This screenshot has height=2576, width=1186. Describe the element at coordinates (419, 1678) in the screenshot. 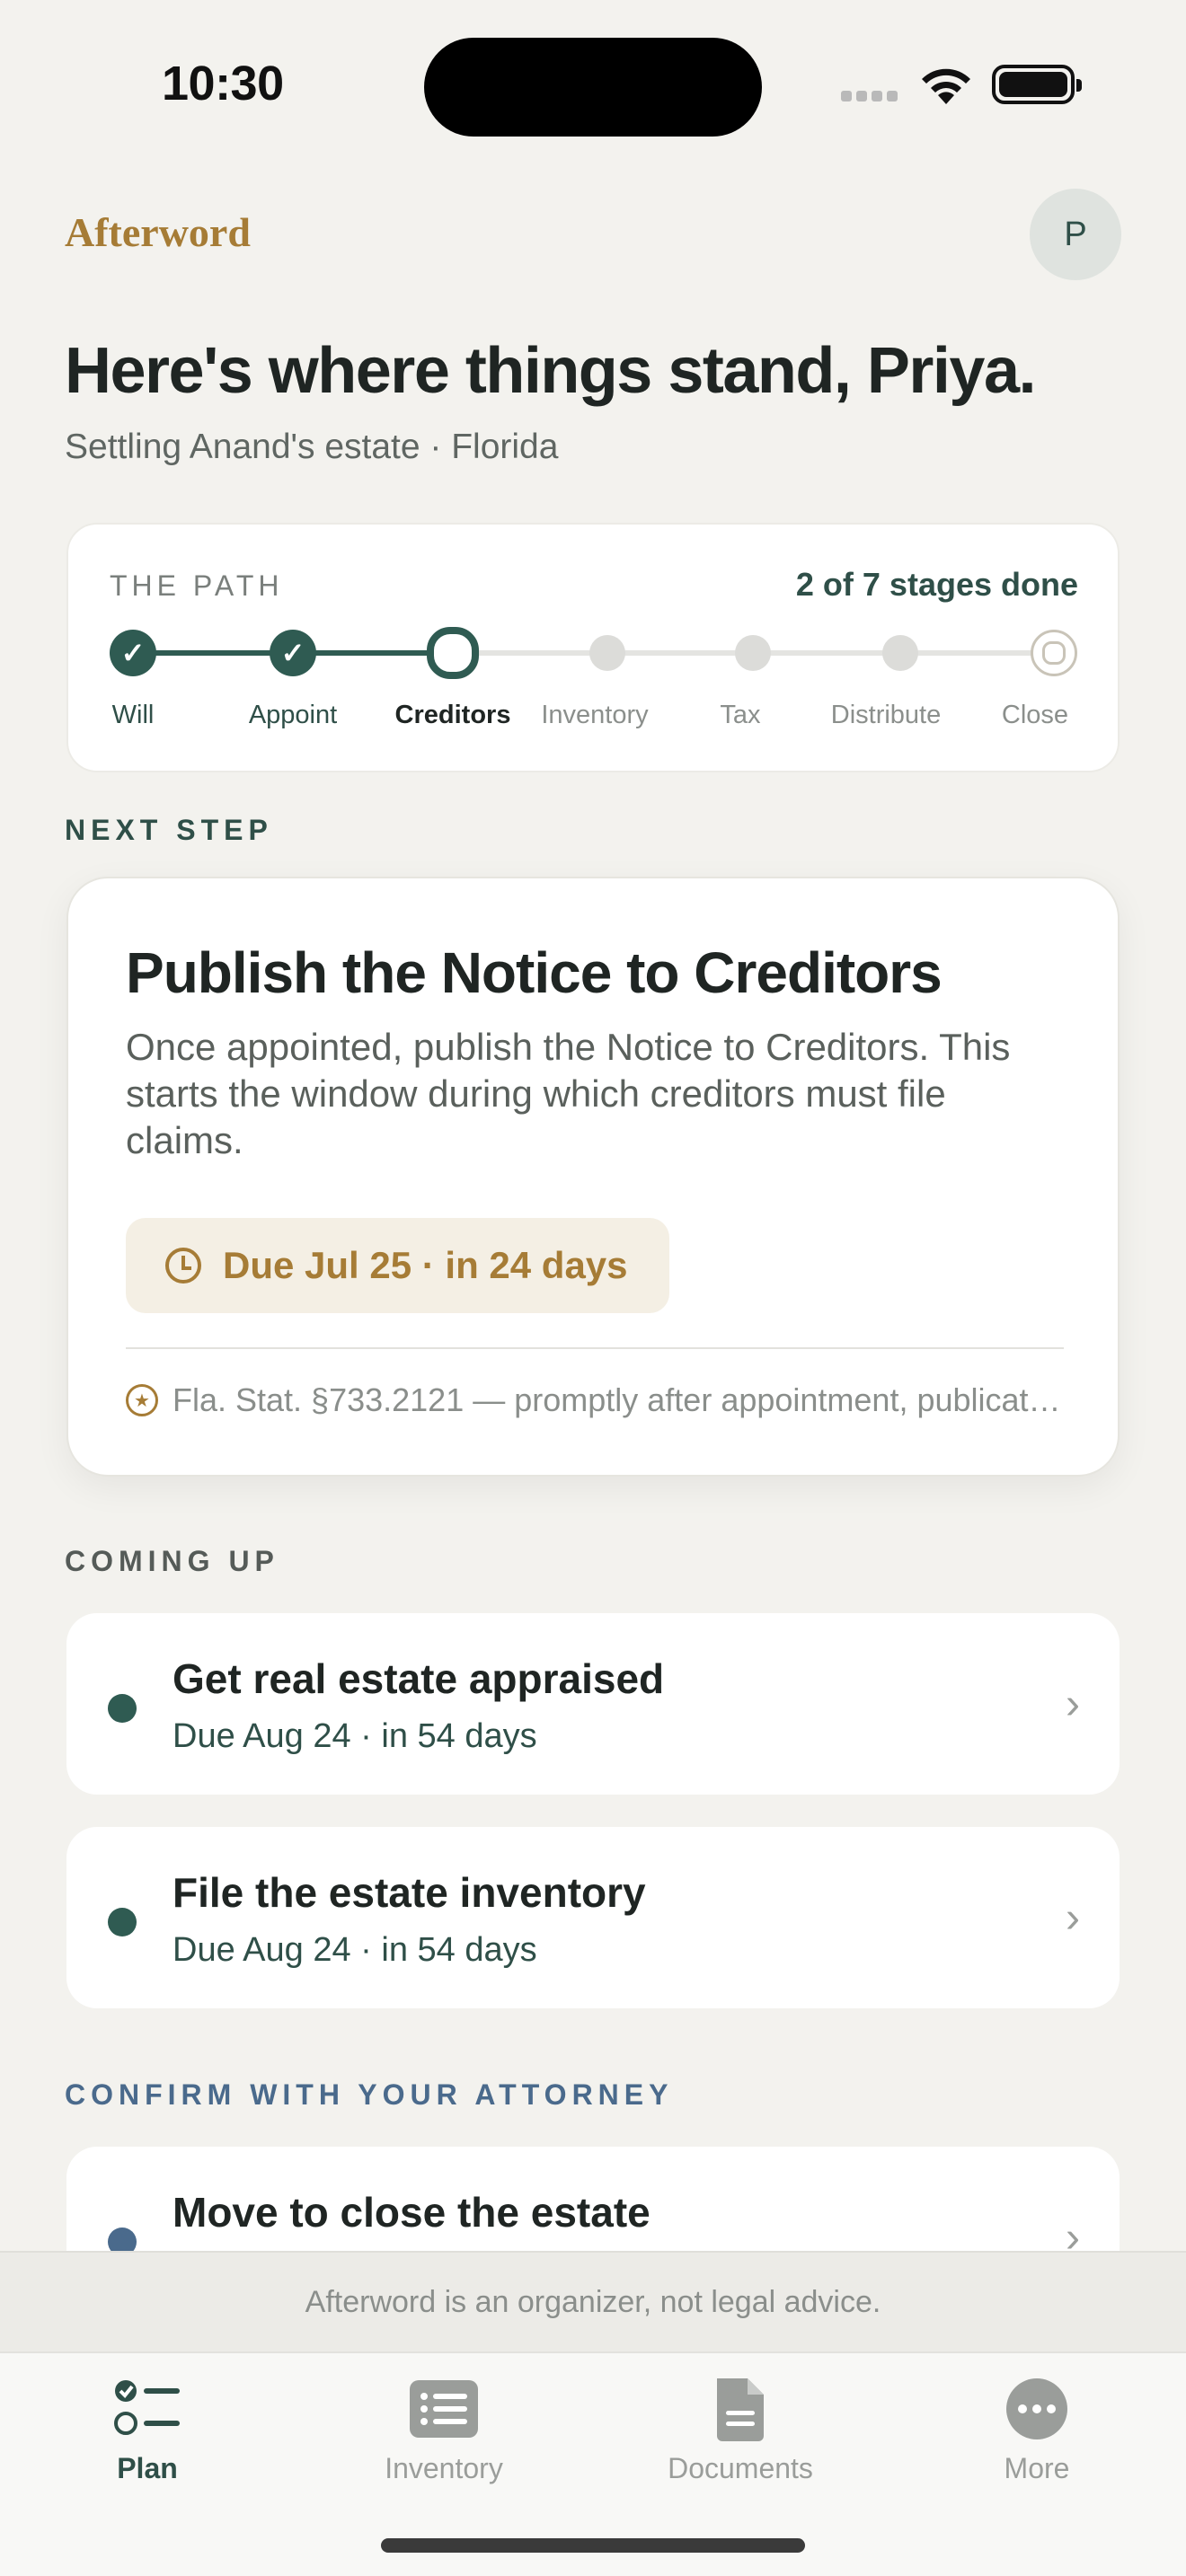

I see `task-title: Get real estate appraised` at that location.